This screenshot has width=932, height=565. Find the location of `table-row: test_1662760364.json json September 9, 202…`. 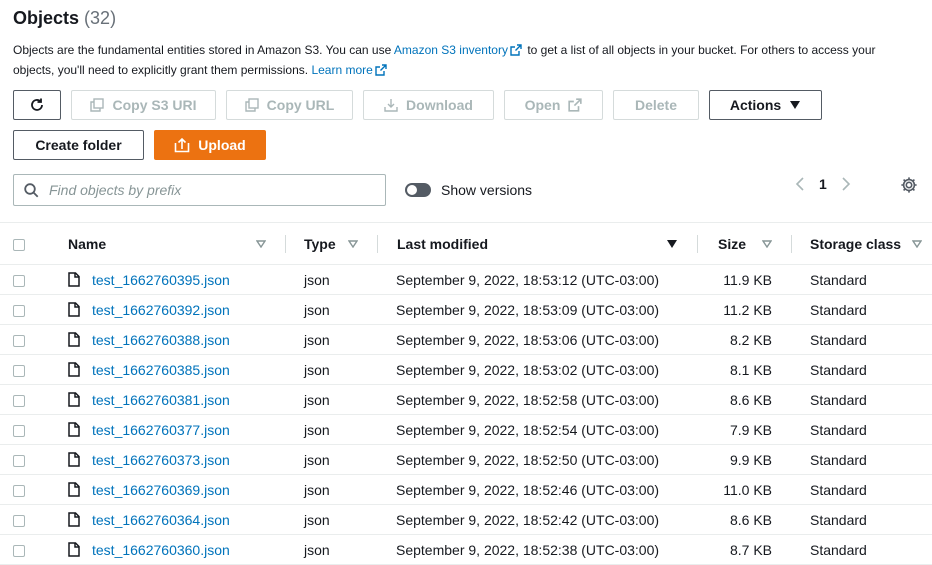

table-row: test_1662760364.json json September 9, 202… is located at coordinates (466, 519).